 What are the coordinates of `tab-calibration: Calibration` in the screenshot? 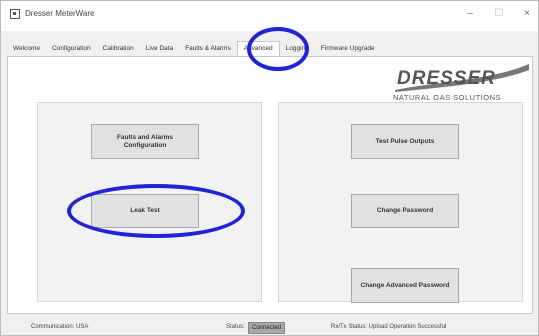 It's located at (118, 48).